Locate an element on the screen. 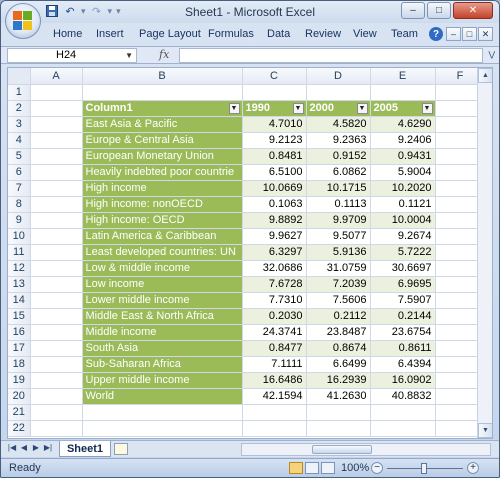  cell-c2: 1990 ▼ is located at coordinates (274, 108).